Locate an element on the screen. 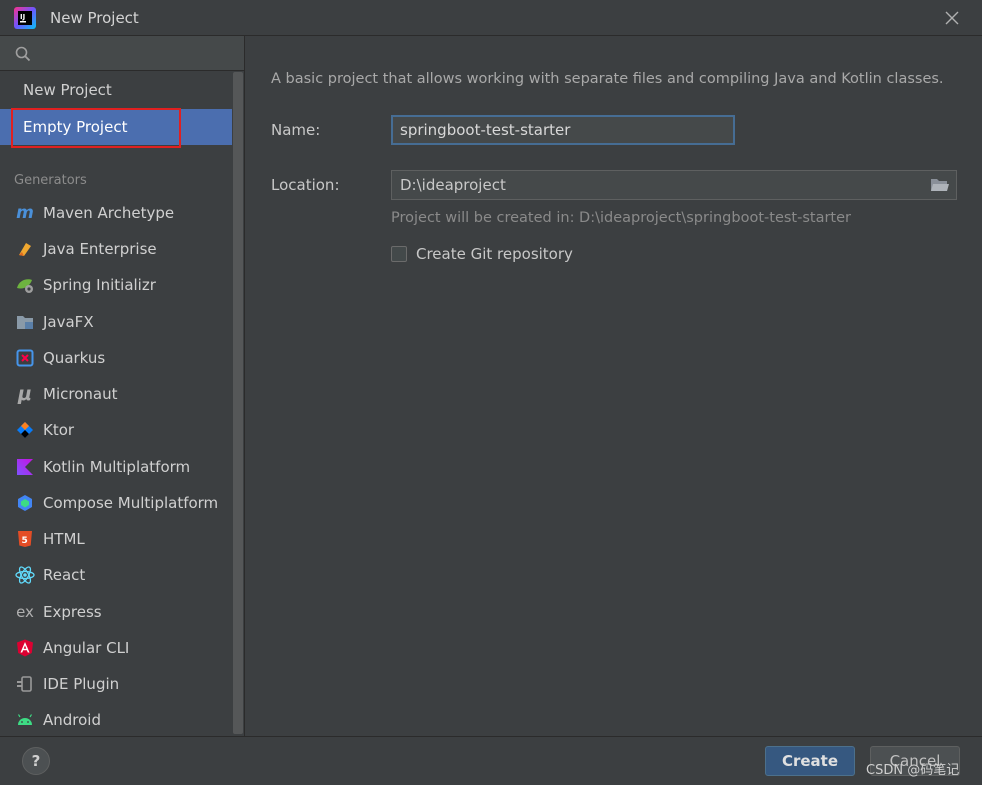 The width and height of the screenshot is (982, 785). title-bar: IJ New Project is located at coordinates (491, 18).